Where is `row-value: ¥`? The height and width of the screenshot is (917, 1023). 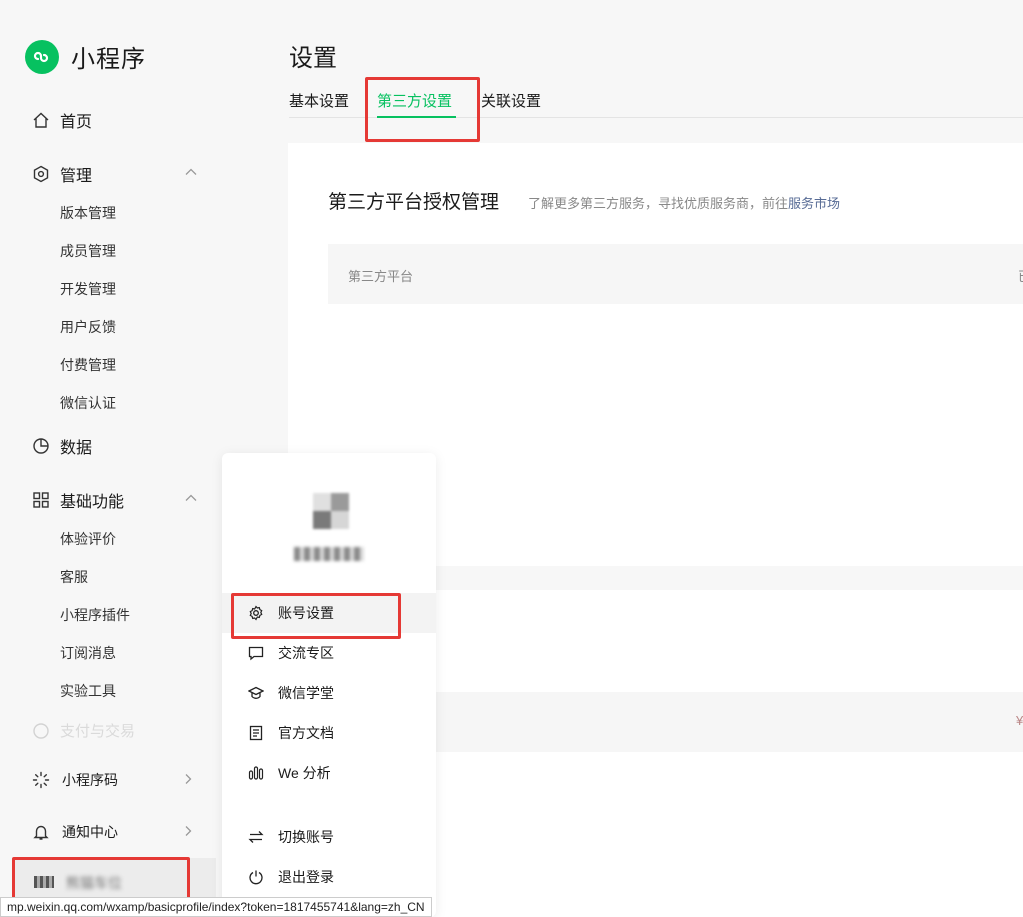 row-value: ¥ is located at coordinates (1019, 720).